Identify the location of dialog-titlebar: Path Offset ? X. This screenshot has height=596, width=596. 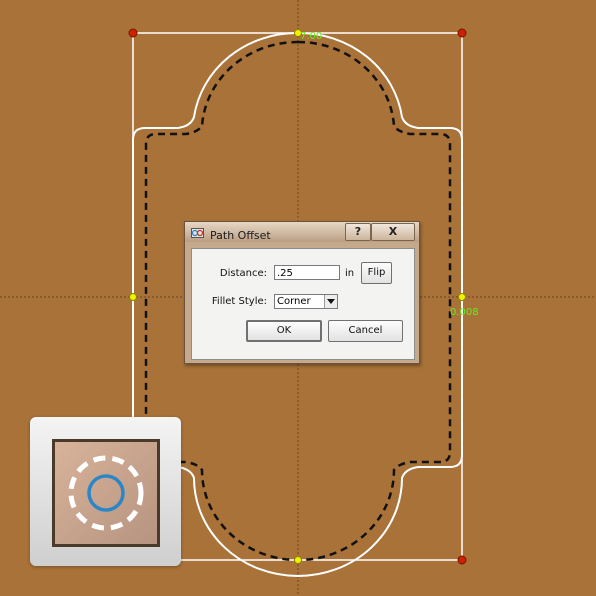
(302, 232).